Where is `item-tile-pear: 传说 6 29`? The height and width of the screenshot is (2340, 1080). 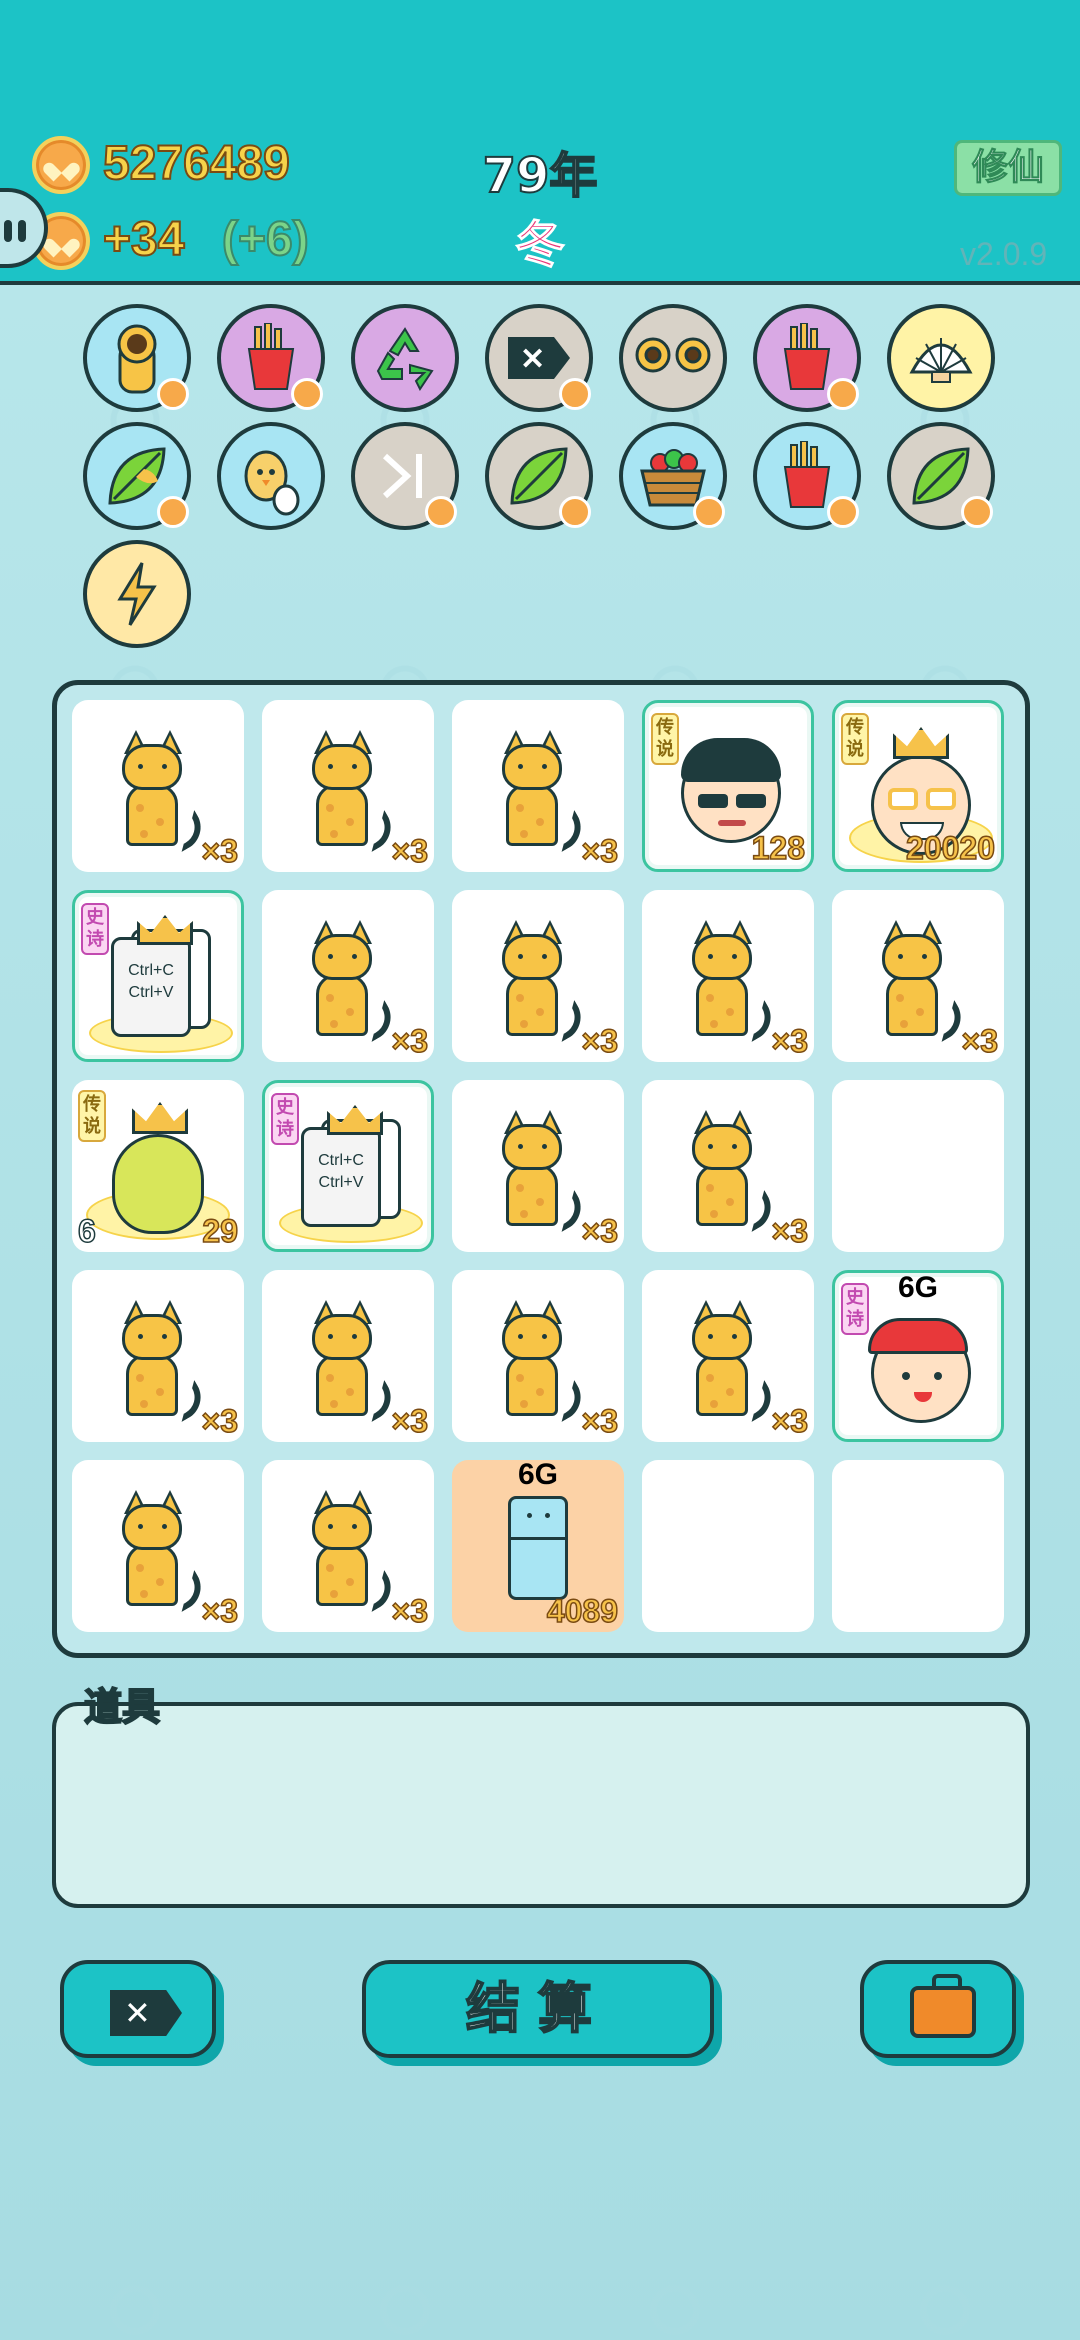
item-tile-pear: 传说 6 29 is located at coordinates (158, 1166).